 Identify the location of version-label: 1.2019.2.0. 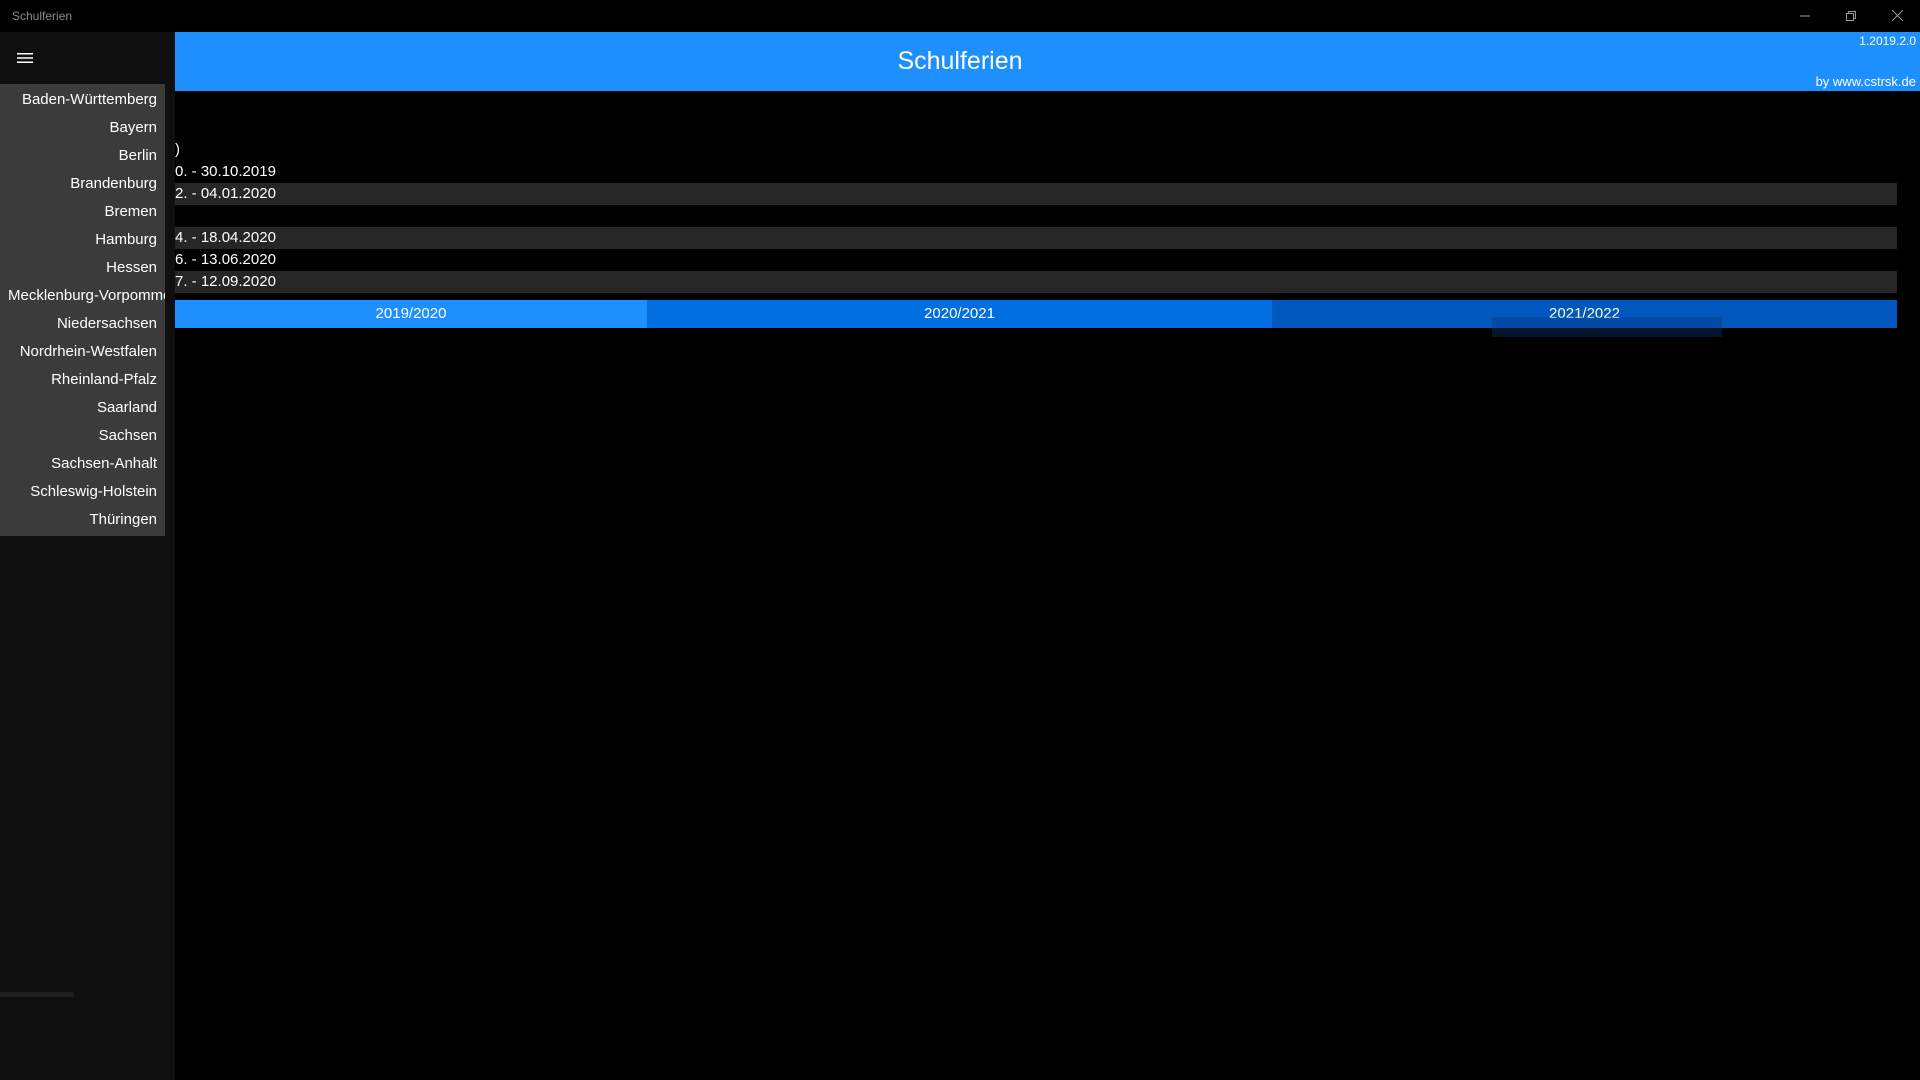
(1887, 41).